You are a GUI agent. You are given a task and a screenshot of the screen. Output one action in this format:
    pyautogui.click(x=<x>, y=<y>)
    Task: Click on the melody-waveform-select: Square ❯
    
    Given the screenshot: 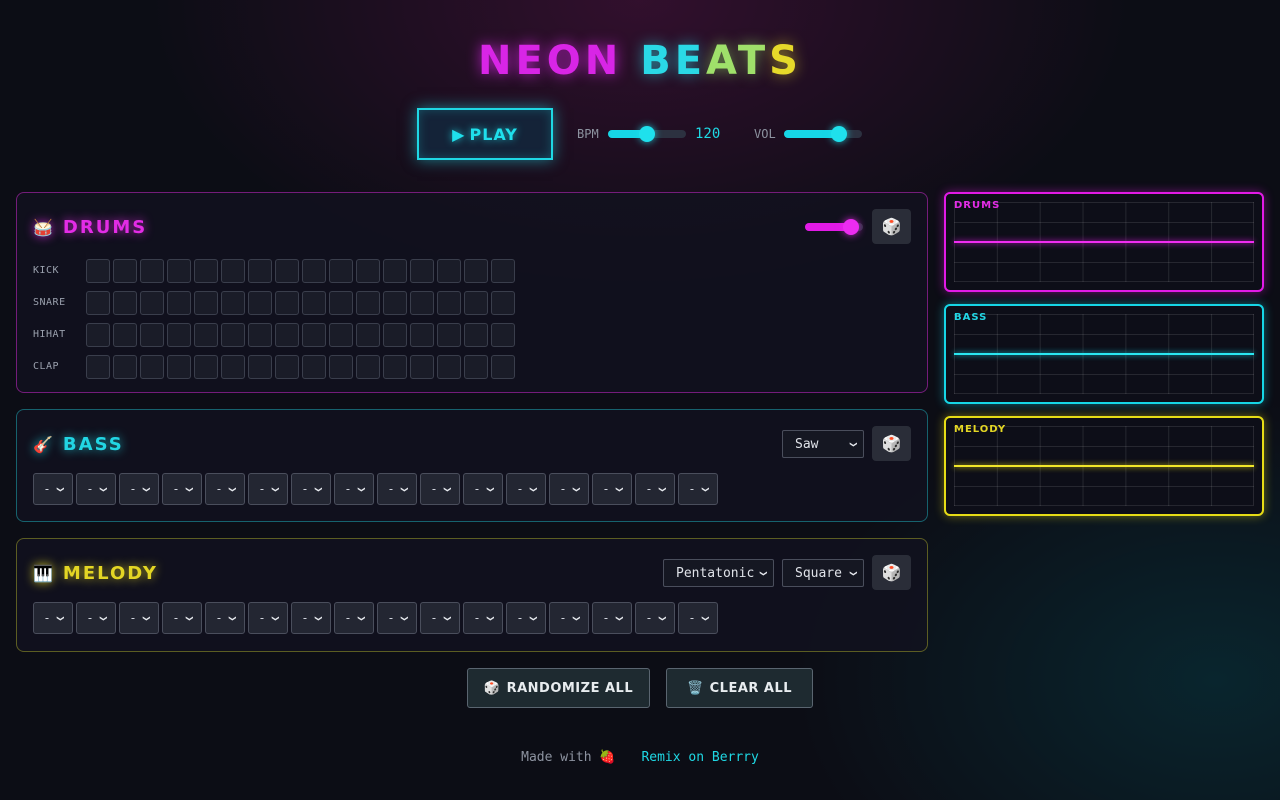 What is the action you would take?
    pyautogui.click(x=823, y=573)
    